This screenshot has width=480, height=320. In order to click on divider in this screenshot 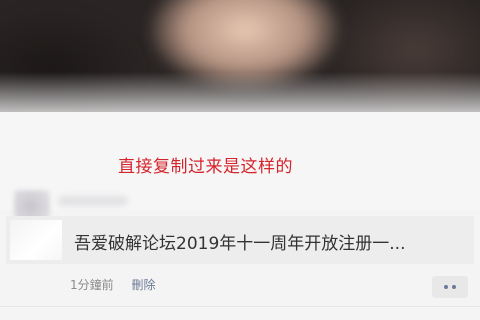, I will do `click(240, 306)`.